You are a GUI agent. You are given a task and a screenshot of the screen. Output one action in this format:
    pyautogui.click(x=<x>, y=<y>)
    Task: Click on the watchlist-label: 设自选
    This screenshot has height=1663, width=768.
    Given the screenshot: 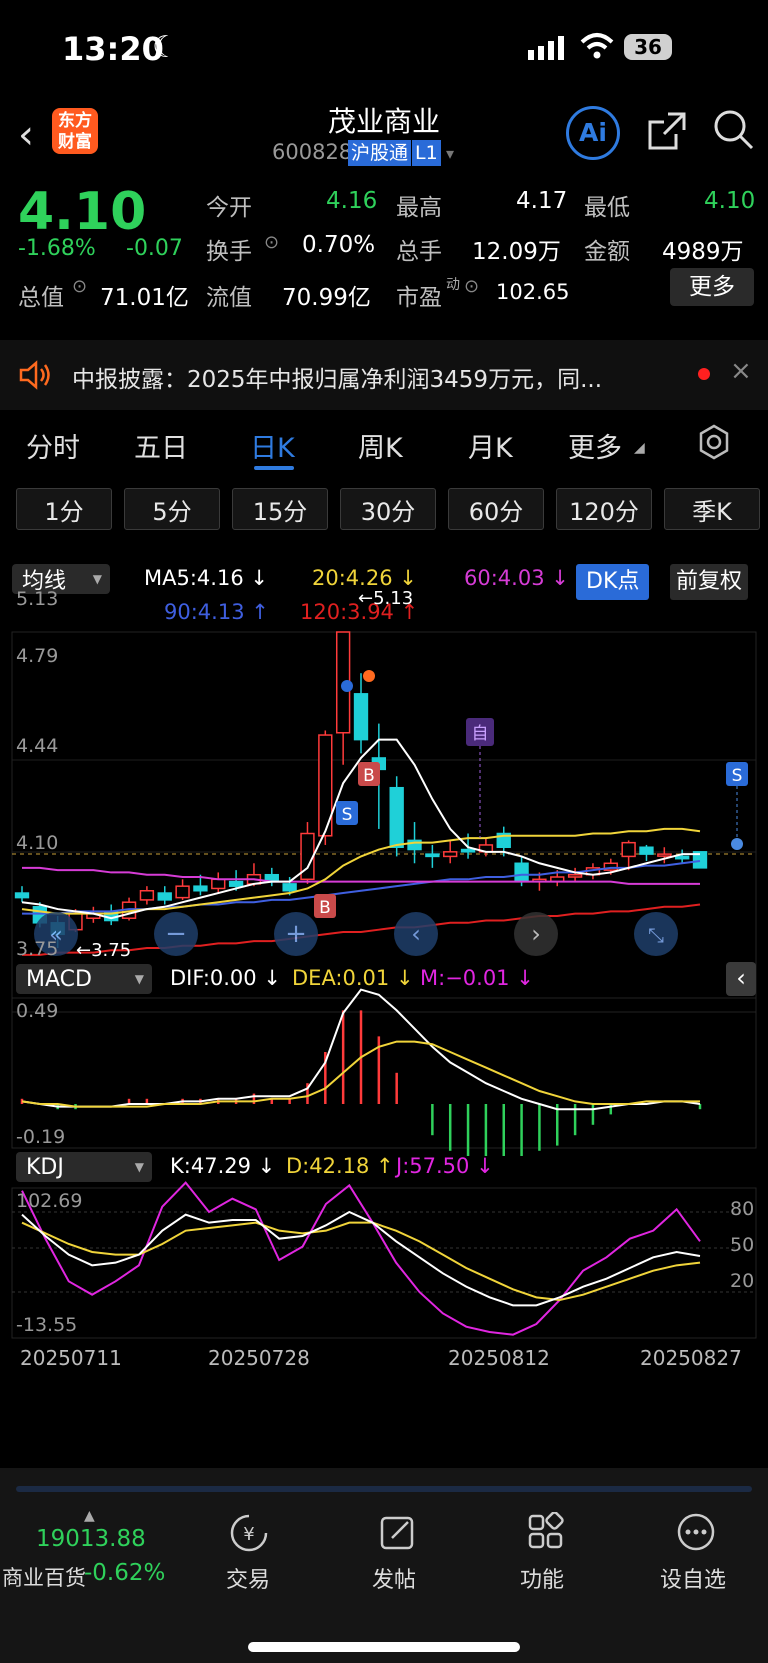 What is the action you would take?
    pyautogui.click(x=693, y=1578)
    